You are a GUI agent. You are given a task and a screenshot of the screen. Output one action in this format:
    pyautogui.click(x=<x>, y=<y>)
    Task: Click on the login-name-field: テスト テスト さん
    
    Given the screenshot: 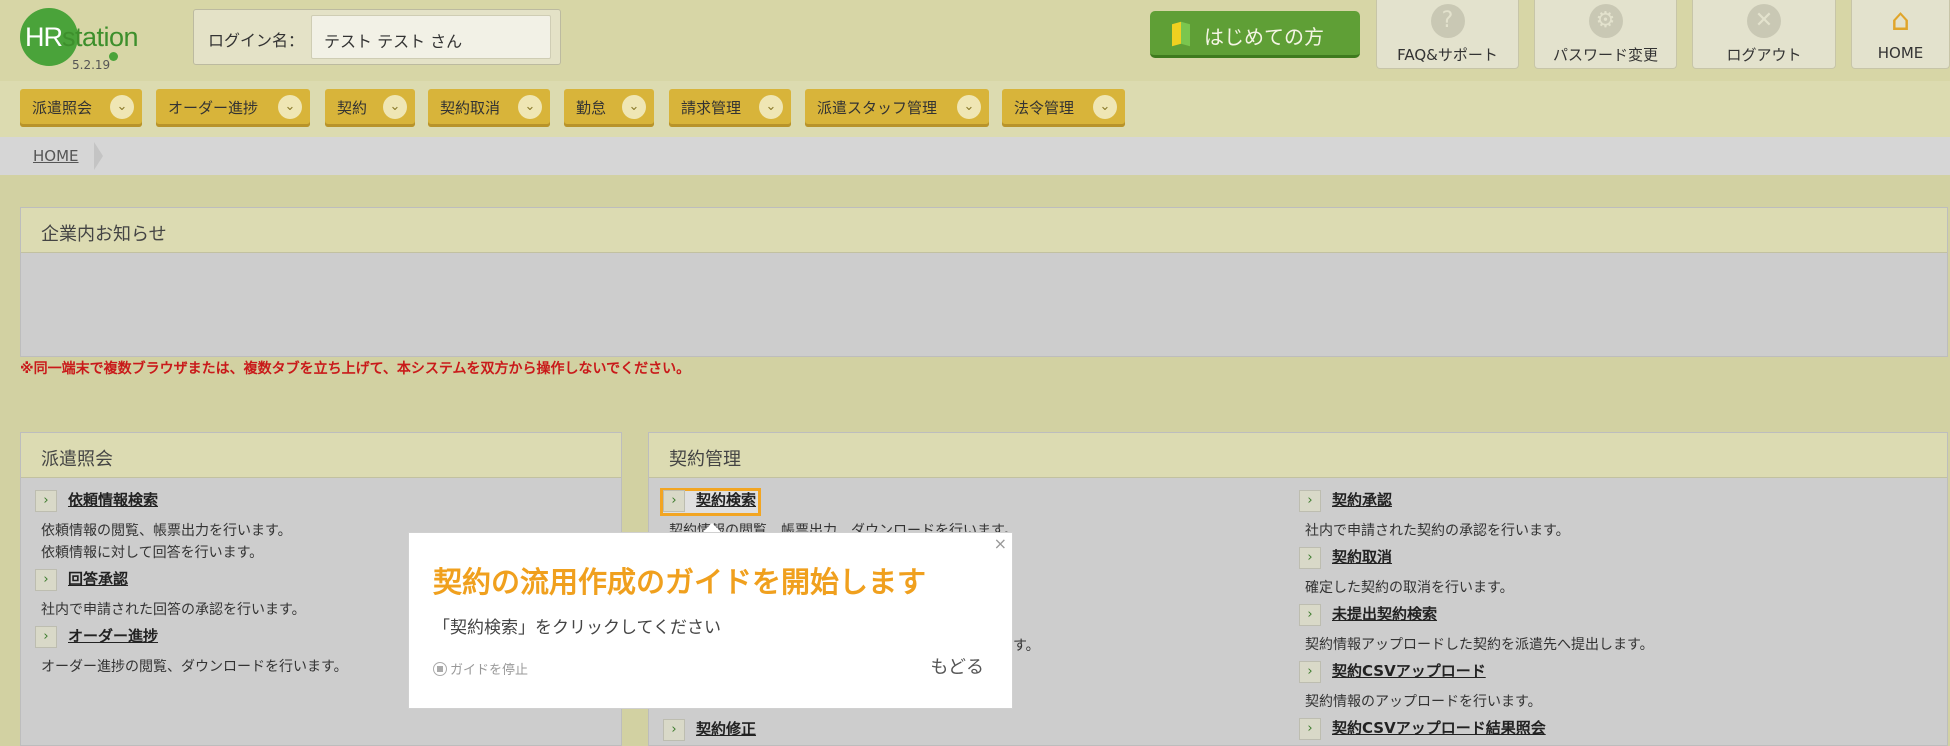 What is the action you would take?
    pyautogui.click(x=431, y=37)
    